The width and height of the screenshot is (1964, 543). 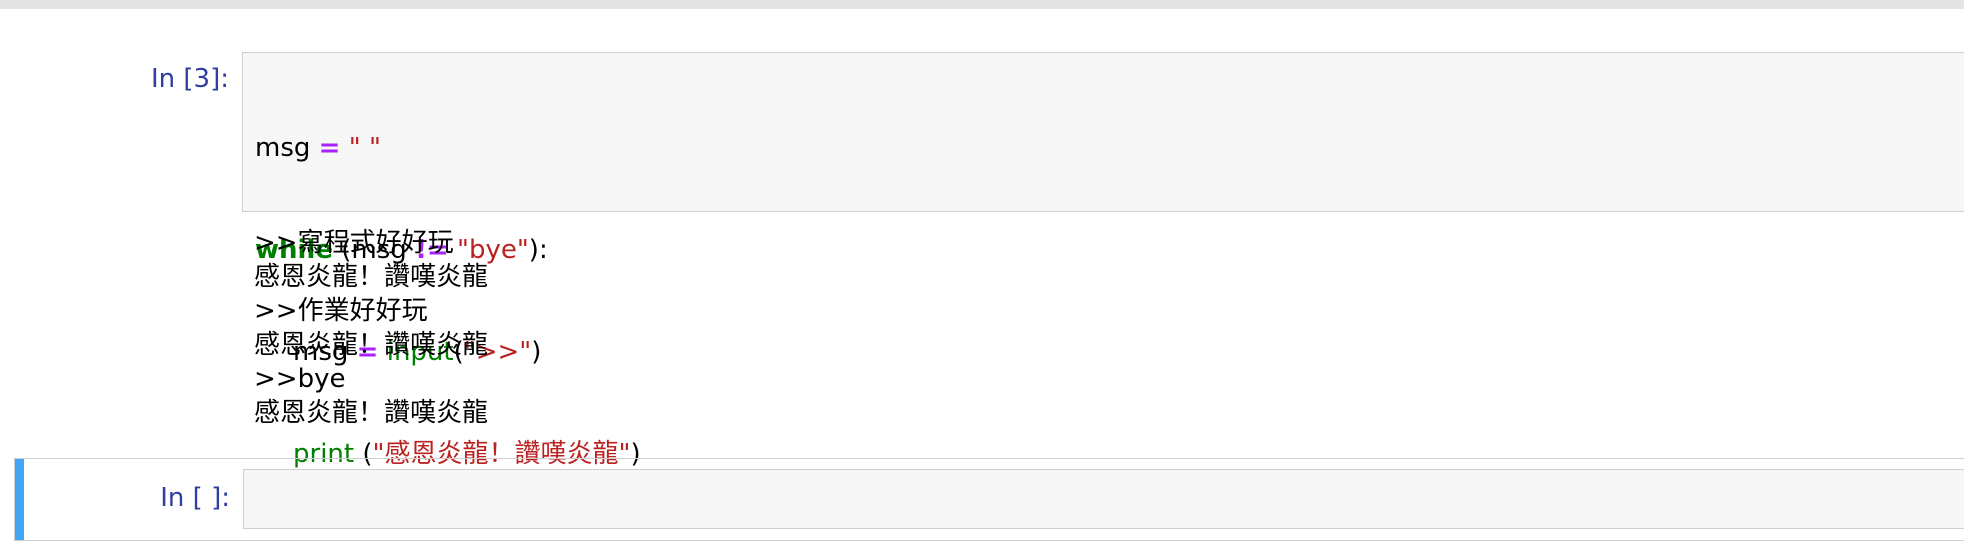 I want to click on output-line: >>寫程式好好玩, so click(x=354, y=243).